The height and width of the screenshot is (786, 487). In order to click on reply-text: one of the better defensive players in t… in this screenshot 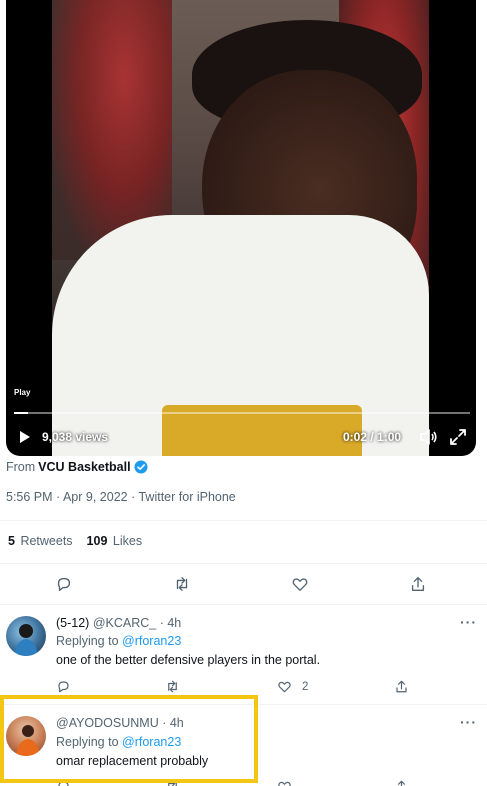, I will do `click(188, 660)`.